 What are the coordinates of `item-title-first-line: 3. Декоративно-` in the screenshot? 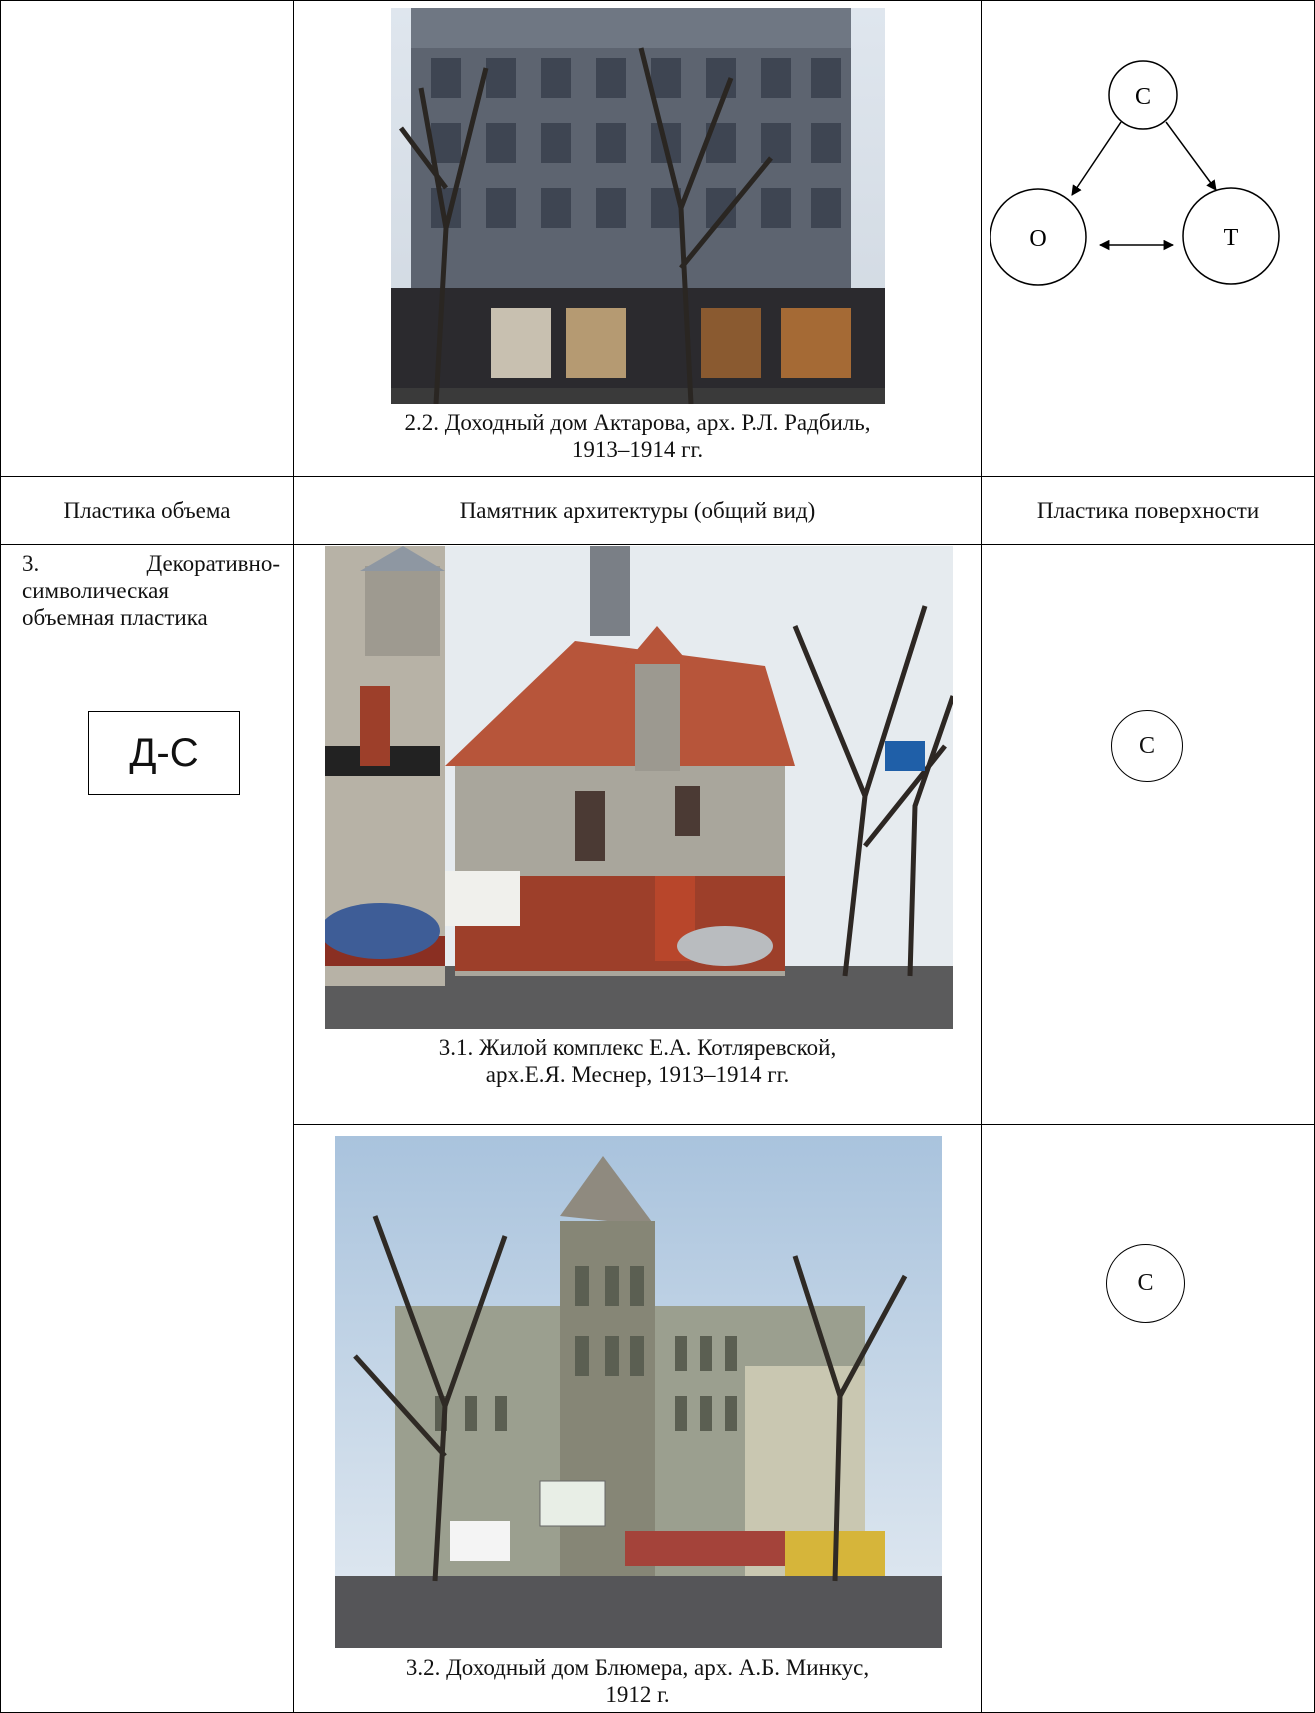 It's located at (151, 563).